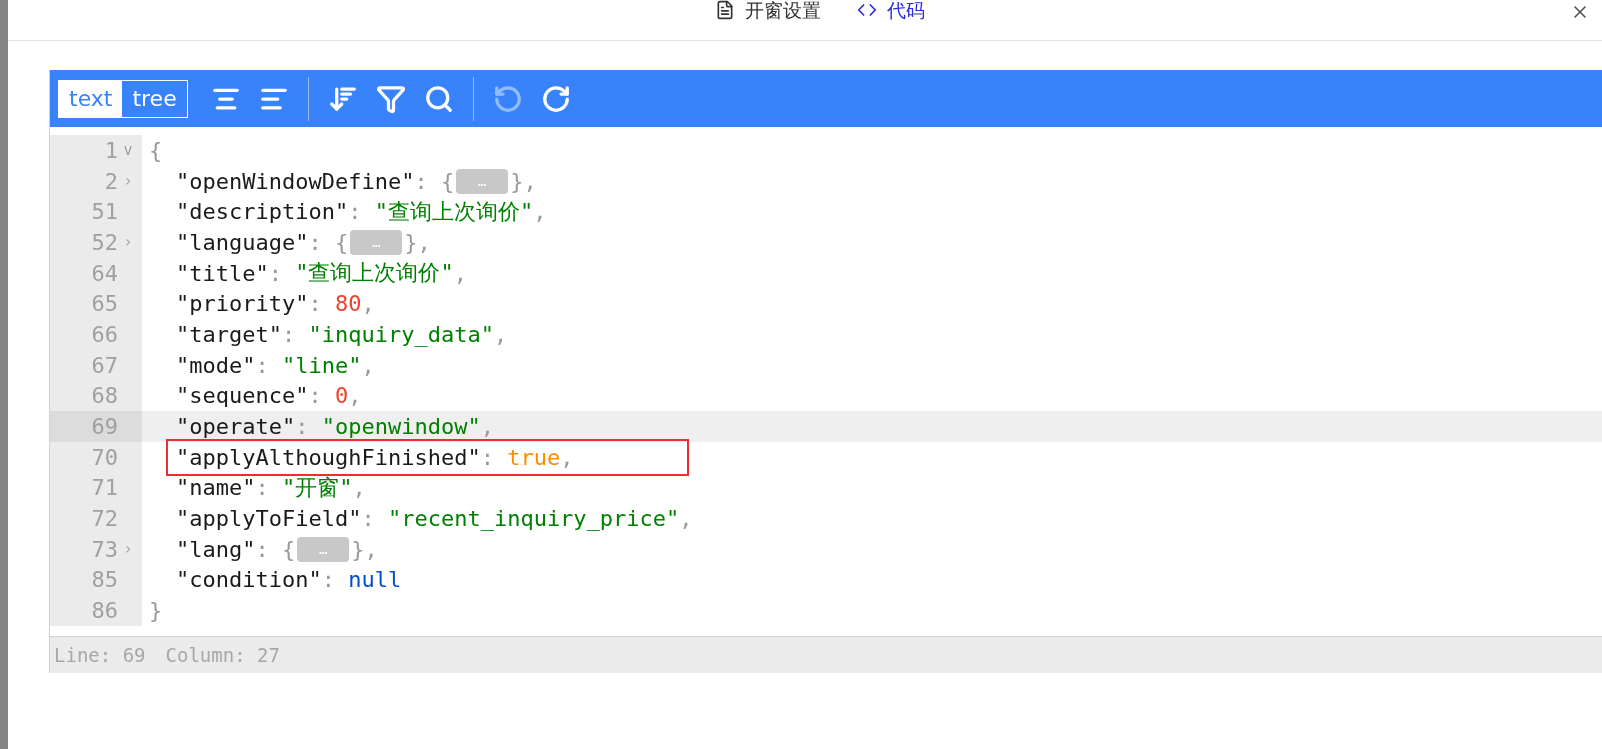  I want to click on json-value: "openwindow", so click(401, 427).